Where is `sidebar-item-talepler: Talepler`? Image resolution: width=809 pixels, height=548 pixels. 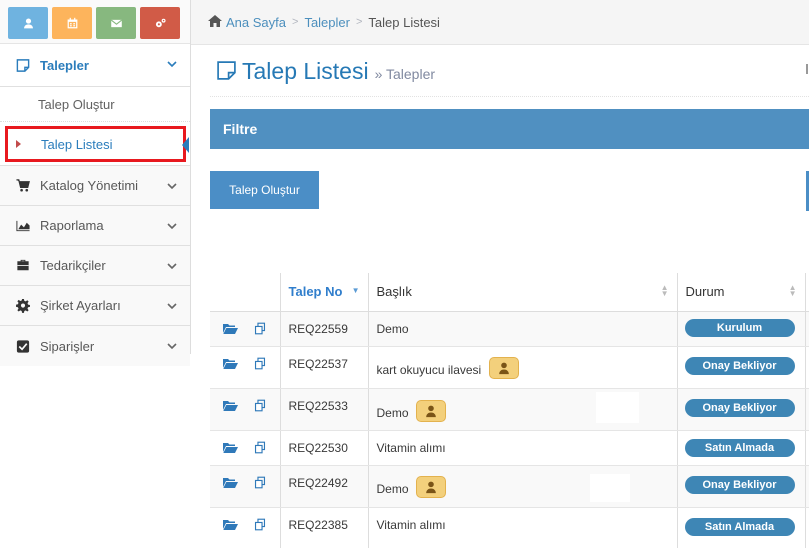
sidebar-item-talepler: Talepler is located at coordinates (95, 65).